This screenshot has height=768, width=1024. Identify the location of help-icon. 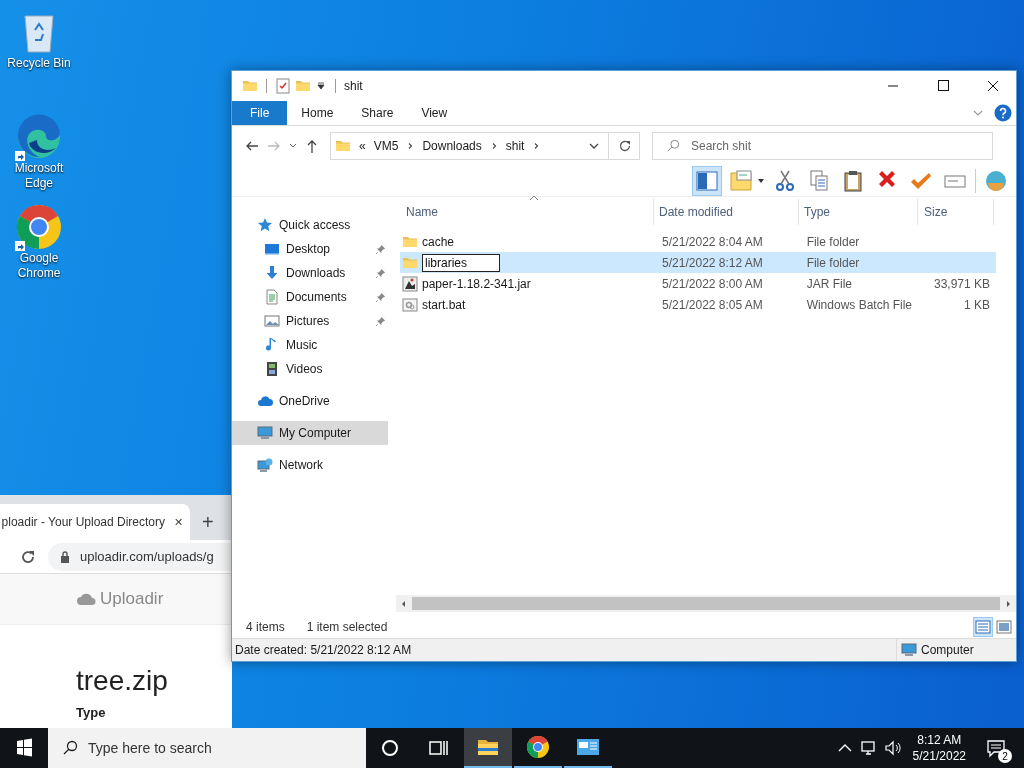
(1003, 113).